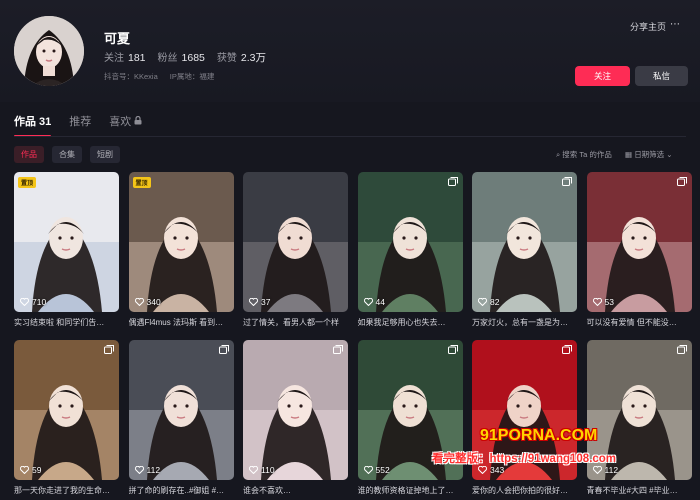  Describe the element at coordinates (33, 125) in the screenshot. I see `tab-works: 作品 31` at that location.